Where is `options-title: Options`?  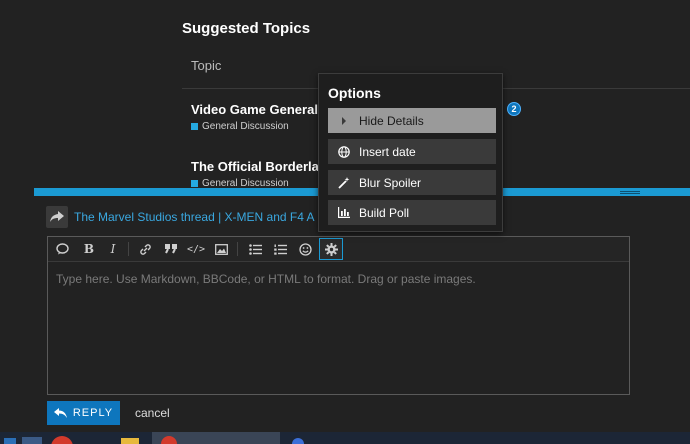
options-title: Options is located at coordinates (354, 93).